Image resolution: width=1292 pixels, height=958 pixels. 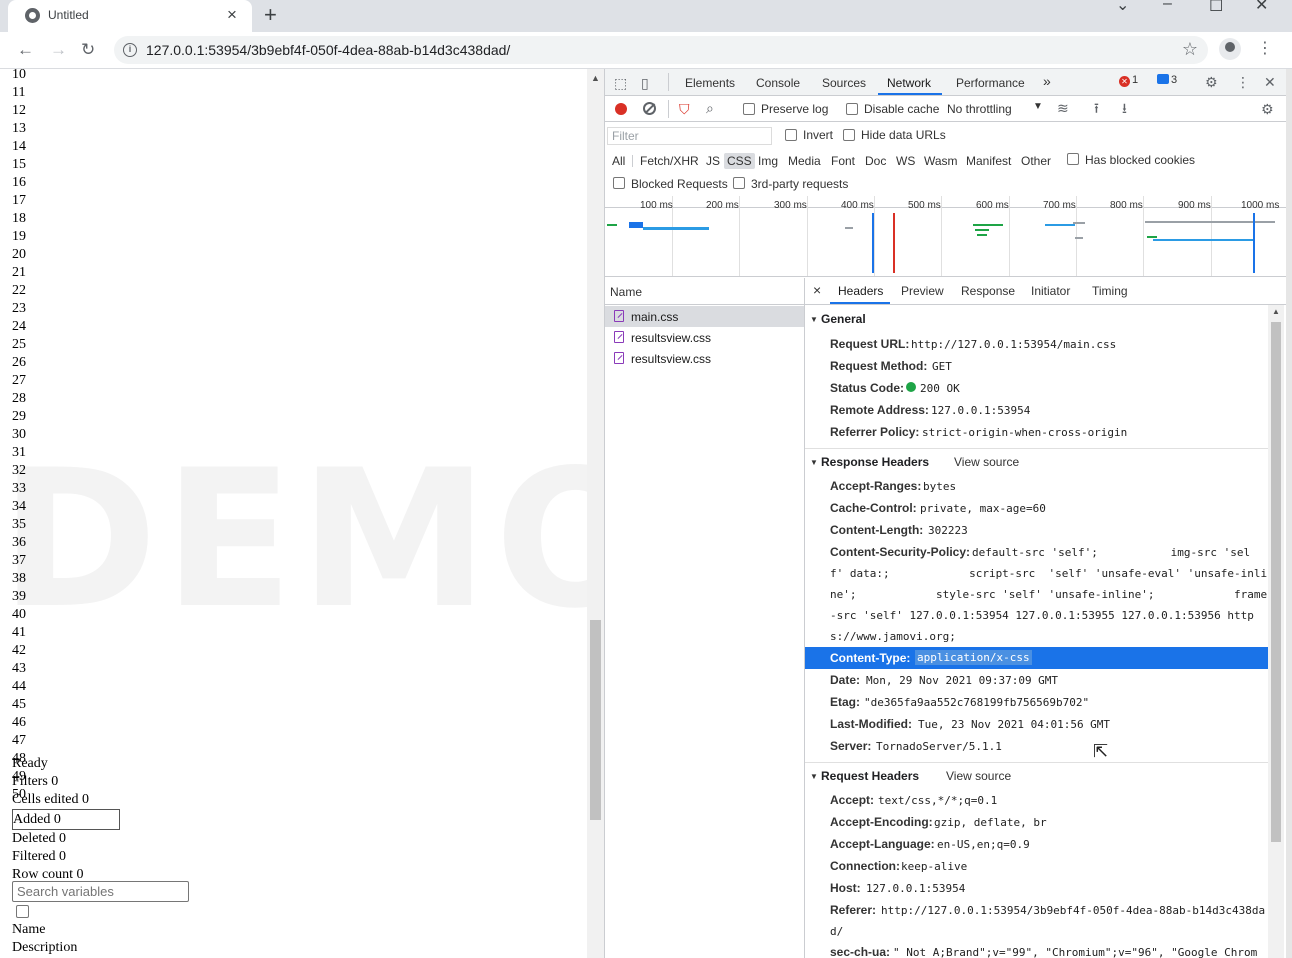 I want to click on select-all-checkbox, so click(x=22, y=911).